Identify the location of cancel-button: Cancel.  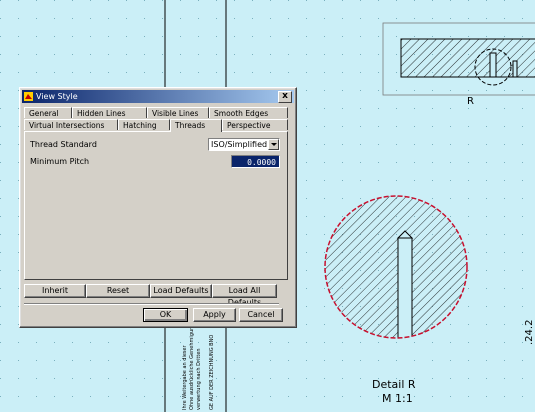
(261, 315).